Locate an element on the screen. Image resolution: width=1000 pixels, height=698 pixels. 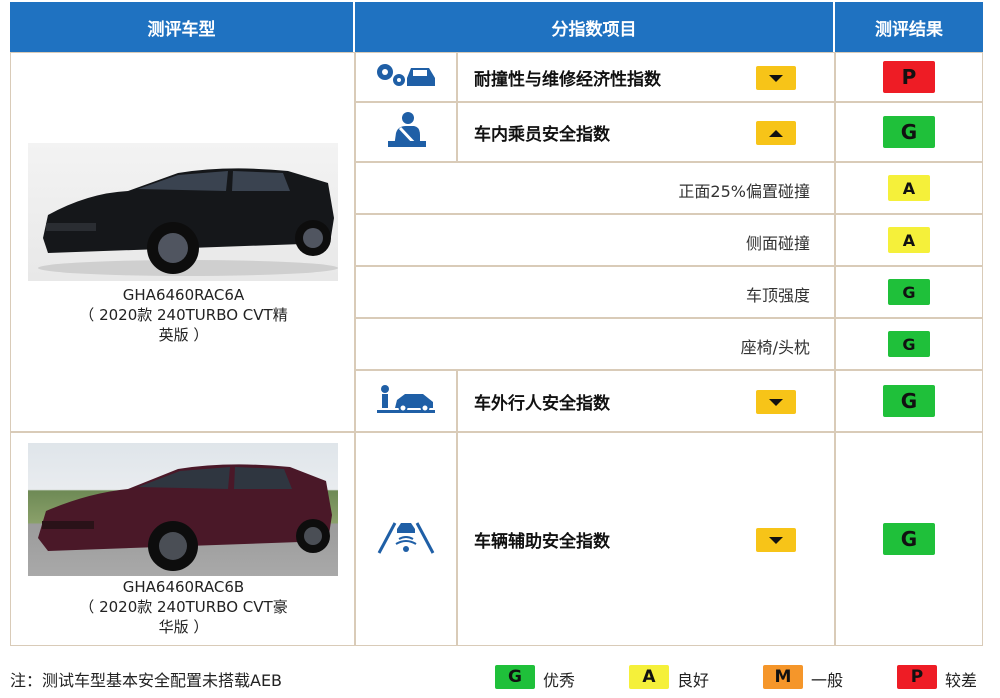
pedestrian-car-icon is located at coordinates (406, 401).